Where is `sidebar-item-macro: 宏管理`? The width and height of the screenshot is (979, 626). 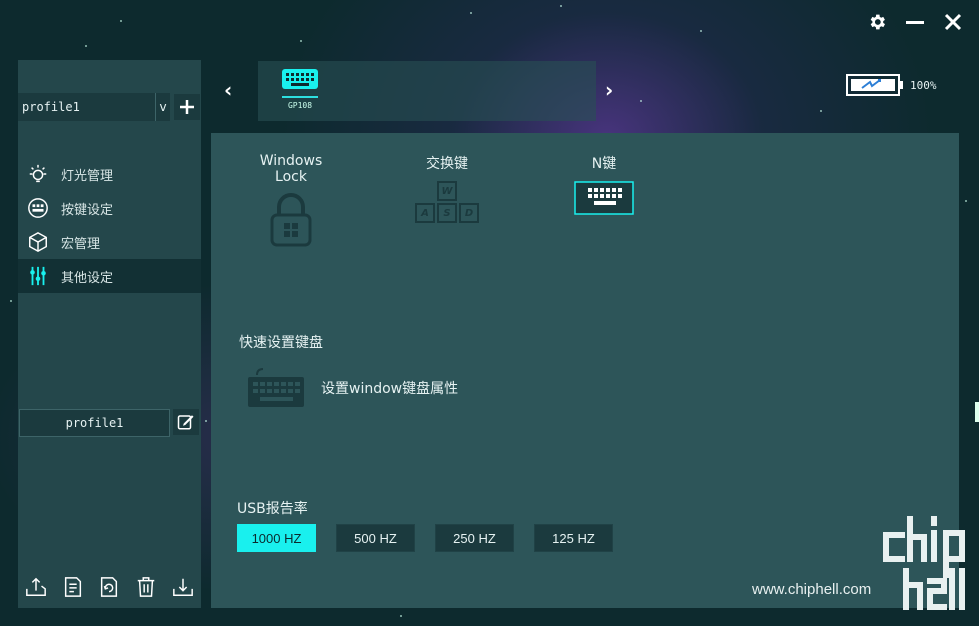
sidebar-item-macro: 宏管理 is located at coordinates (109, 242).